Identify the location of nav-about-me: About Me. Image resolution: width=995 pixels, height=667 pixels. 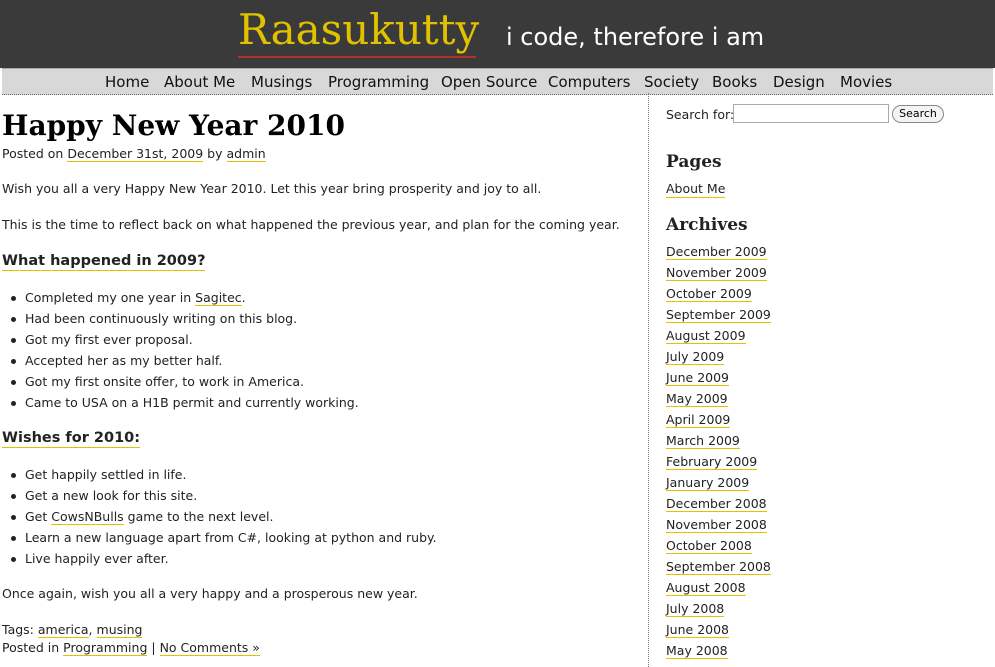
(199, 82).